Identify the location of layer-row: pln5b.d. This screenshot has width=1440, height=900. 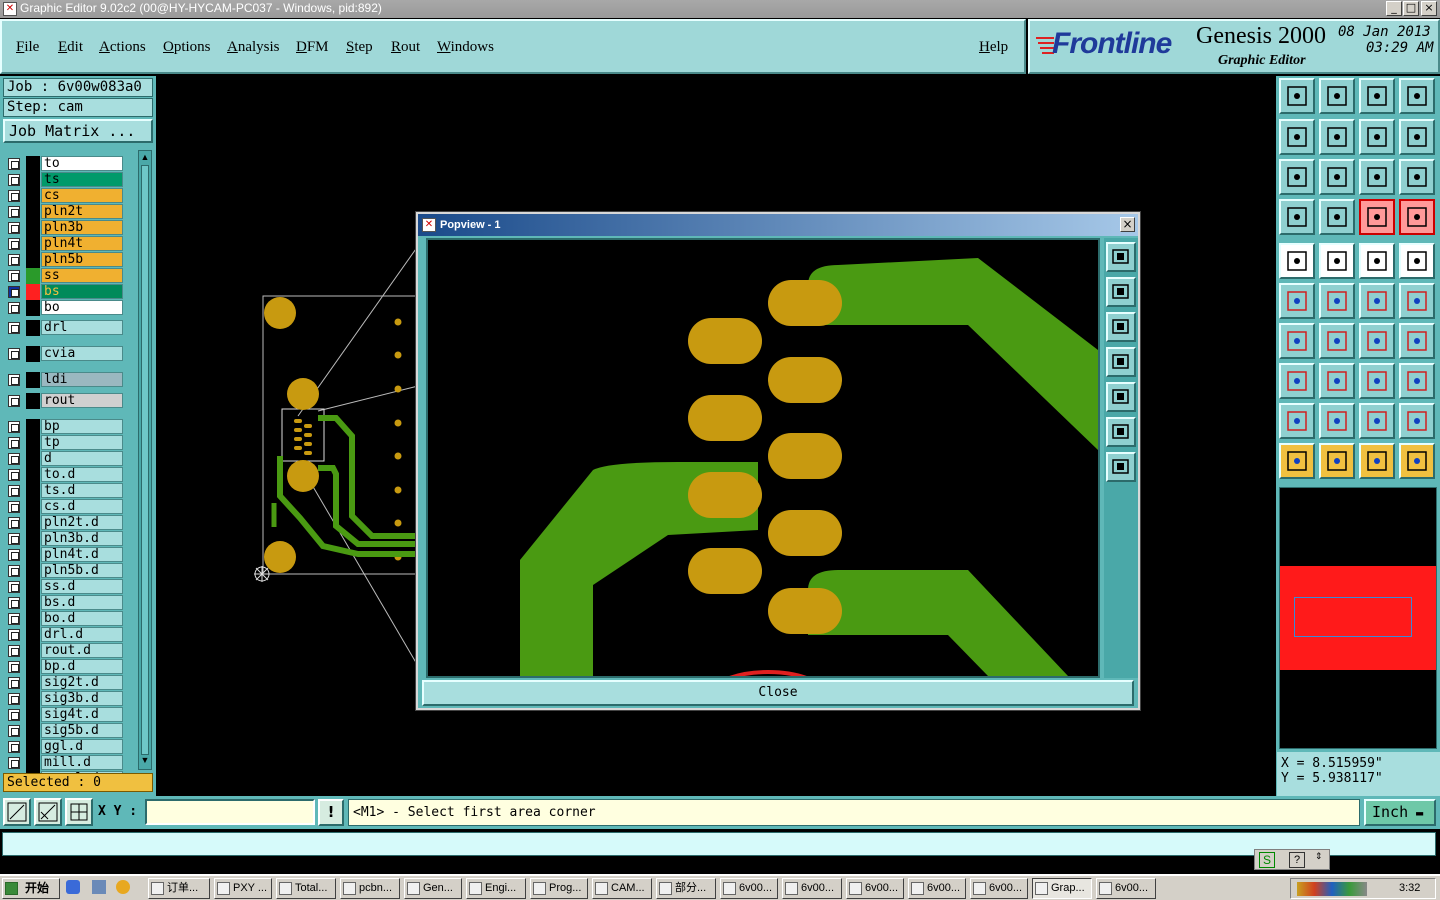
(70, 571).